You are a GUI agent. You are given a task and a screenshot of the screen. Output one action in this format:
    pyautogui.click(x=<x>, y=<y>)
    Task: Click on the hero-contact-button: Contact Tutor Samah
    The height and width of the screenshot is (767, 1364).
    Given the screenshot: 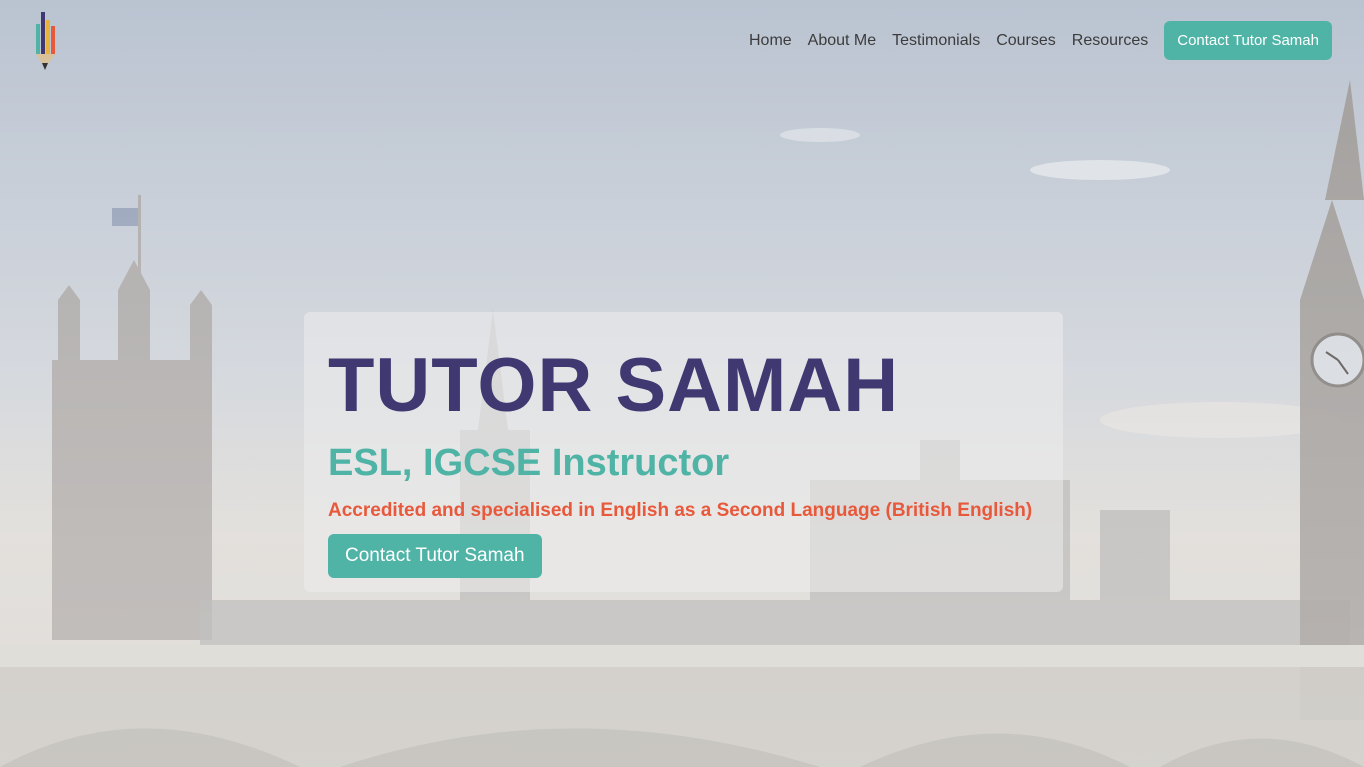 What is the action you would take?
    pyautogui.click(x=435, y=556)
    